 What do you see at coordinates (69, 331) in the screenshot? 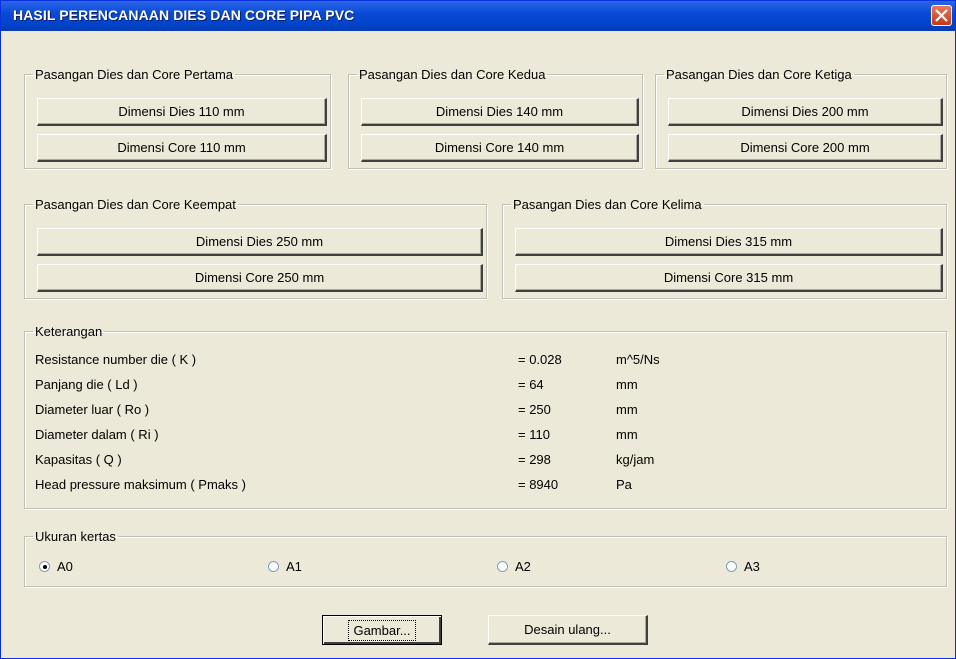
I see `keterangan-legend: Keterangan` at bounding box center [69, 331].